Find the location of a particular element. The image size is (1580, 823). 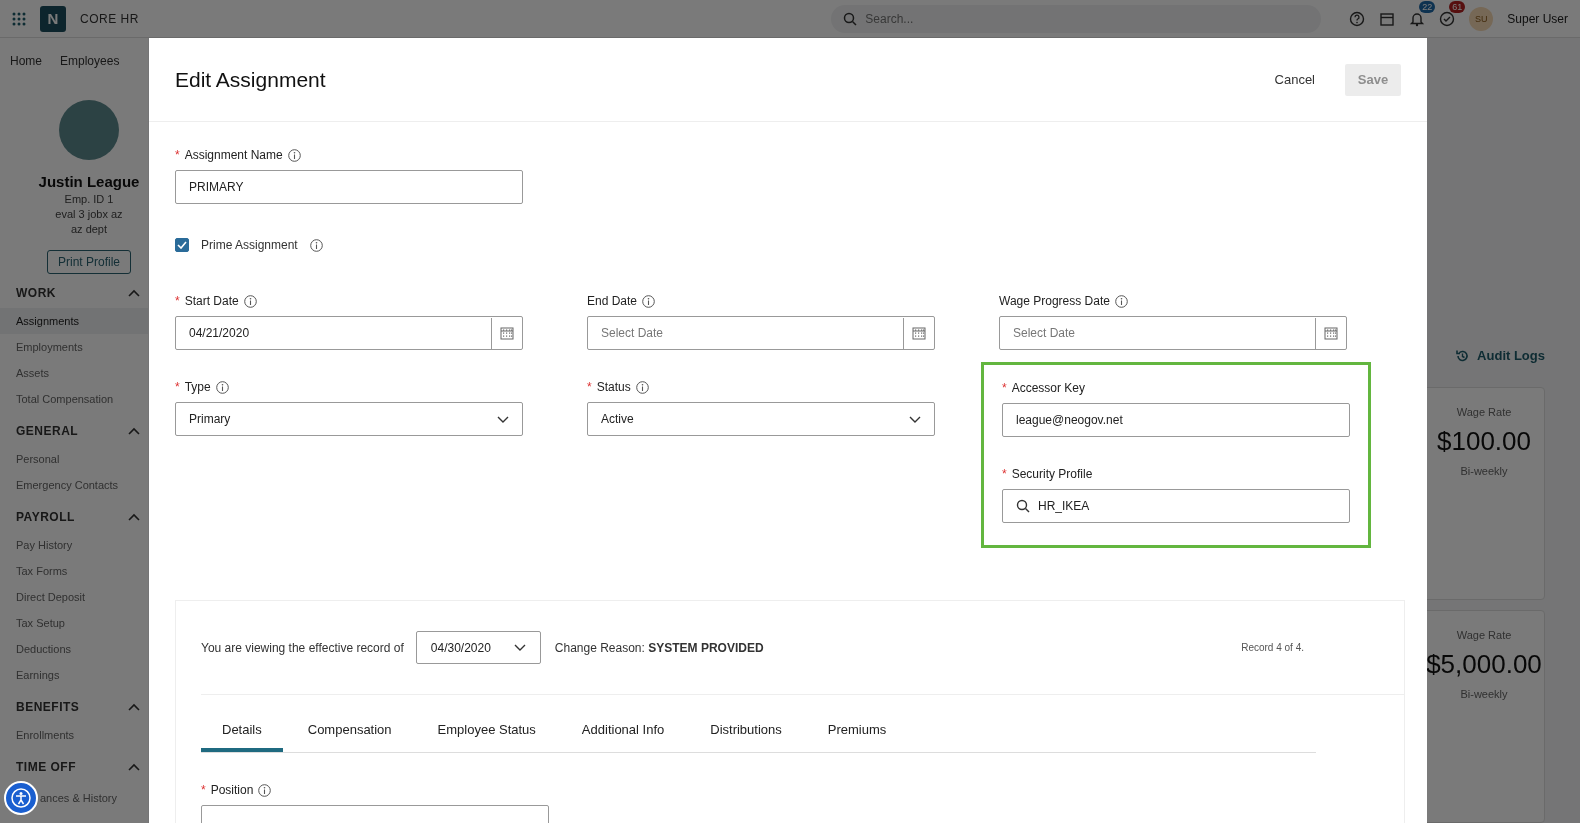

user-name: Super User is located at coordinates (1537, 18).